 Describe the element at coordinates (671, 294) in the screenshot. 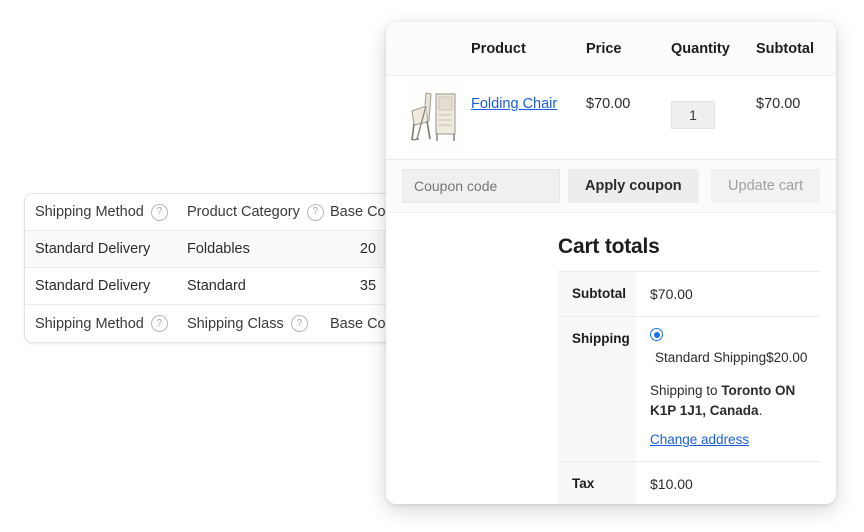

I see `subtotal-value: $70.00` at that location.